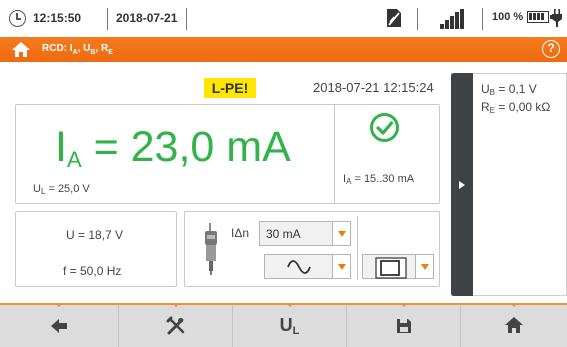  I want to click on back-arrow-icon, so click(59, 326).